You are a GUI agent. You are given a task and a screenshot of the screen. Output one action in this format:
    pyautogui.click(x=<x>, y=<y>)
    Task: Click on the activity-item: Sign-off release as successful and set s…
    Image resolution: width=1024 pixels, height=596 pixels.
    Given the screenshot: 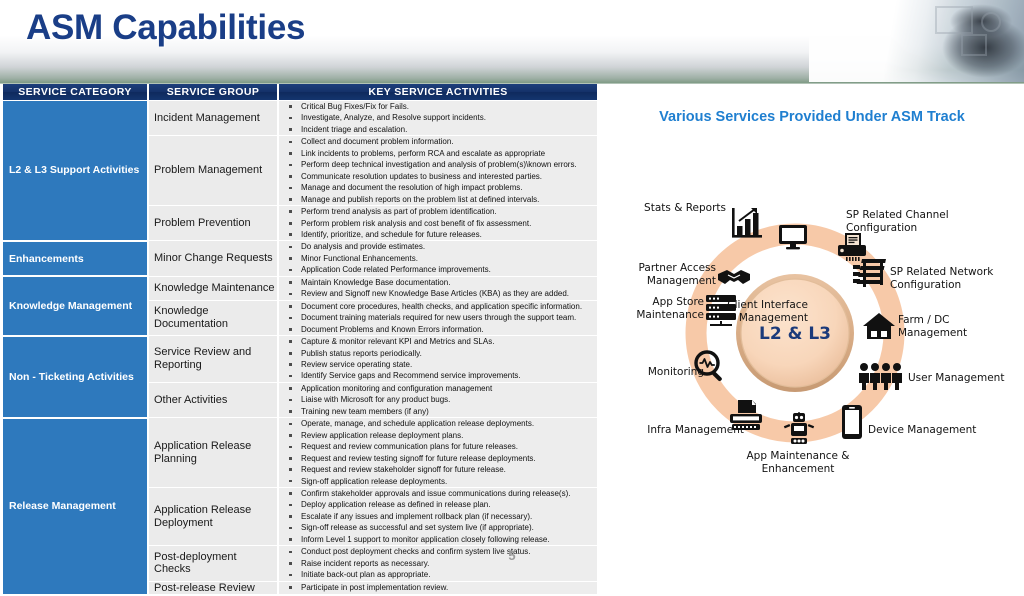 What is the action you would take?
    pyautogui.click(x=438, y=527)
    